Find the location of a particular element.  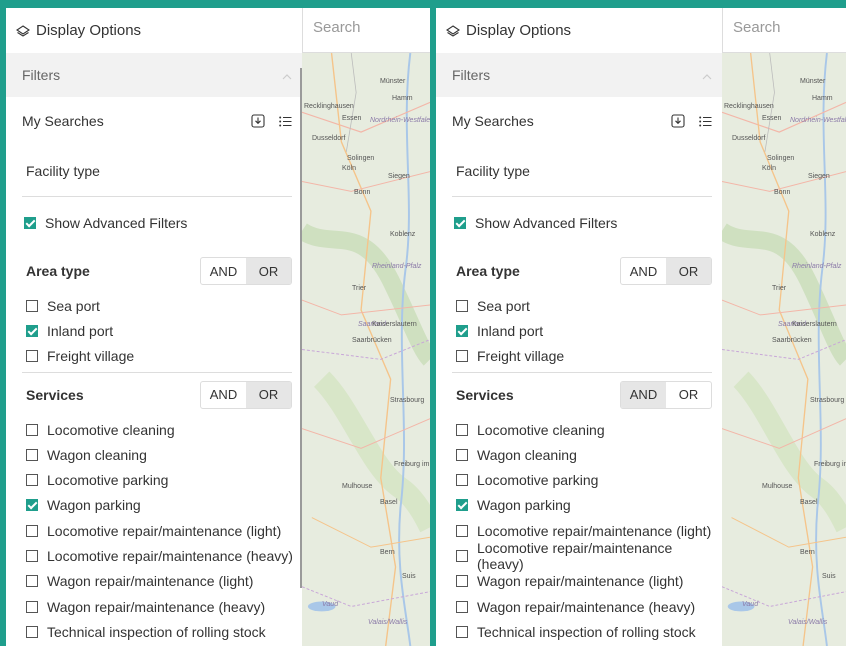

services-header: Services AND OR is located at coordinates (154, 395).